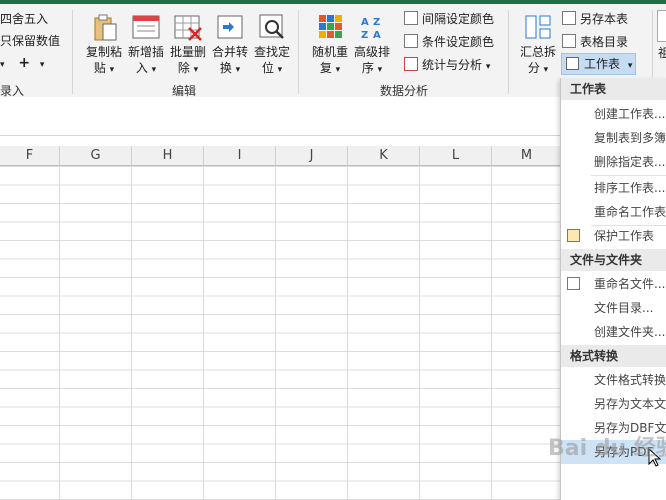 This screenshot has height=500, width=666. Describe the element at coordinates (538, 27) in the screenshot. I see `summary-split-icon` at that location.